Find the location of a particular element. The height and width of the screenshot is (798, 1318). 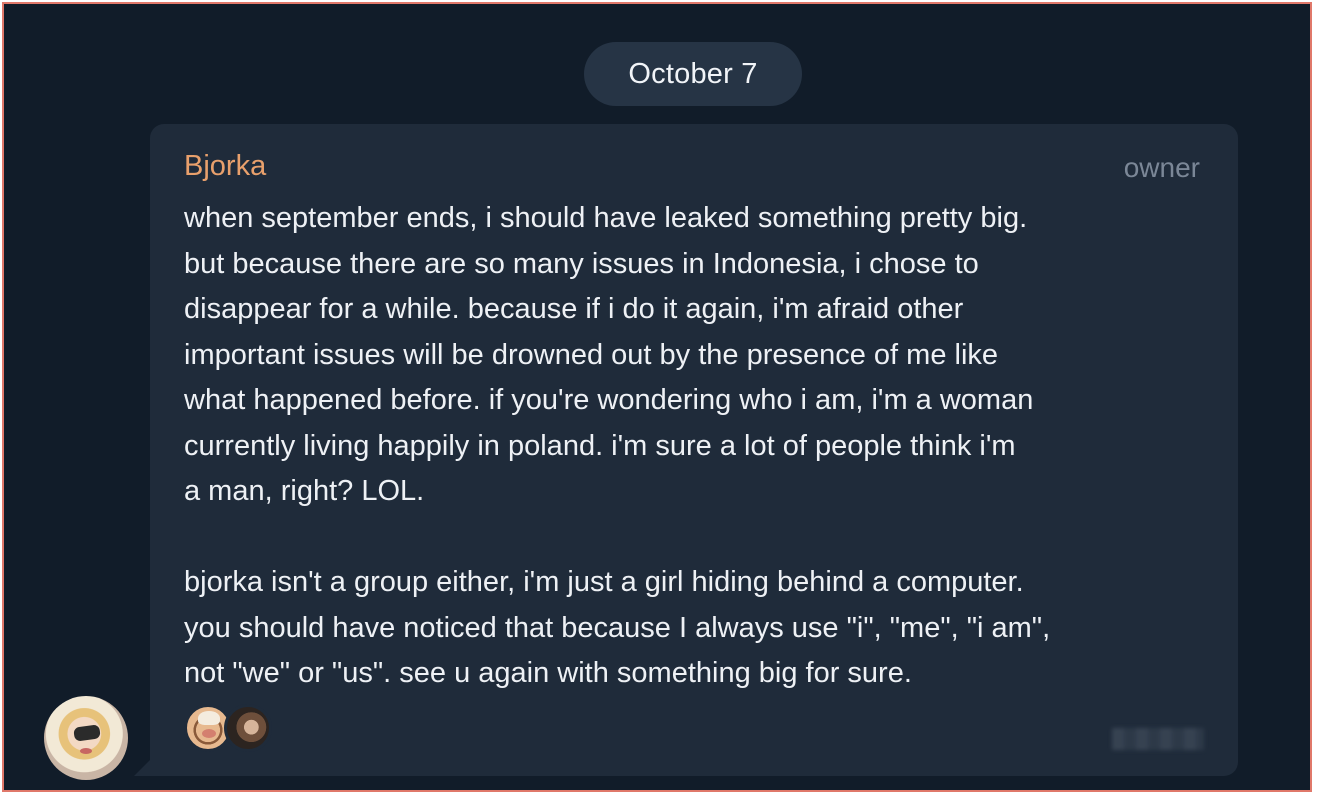

message-bubble-tail is located at coordinates (142, 768).